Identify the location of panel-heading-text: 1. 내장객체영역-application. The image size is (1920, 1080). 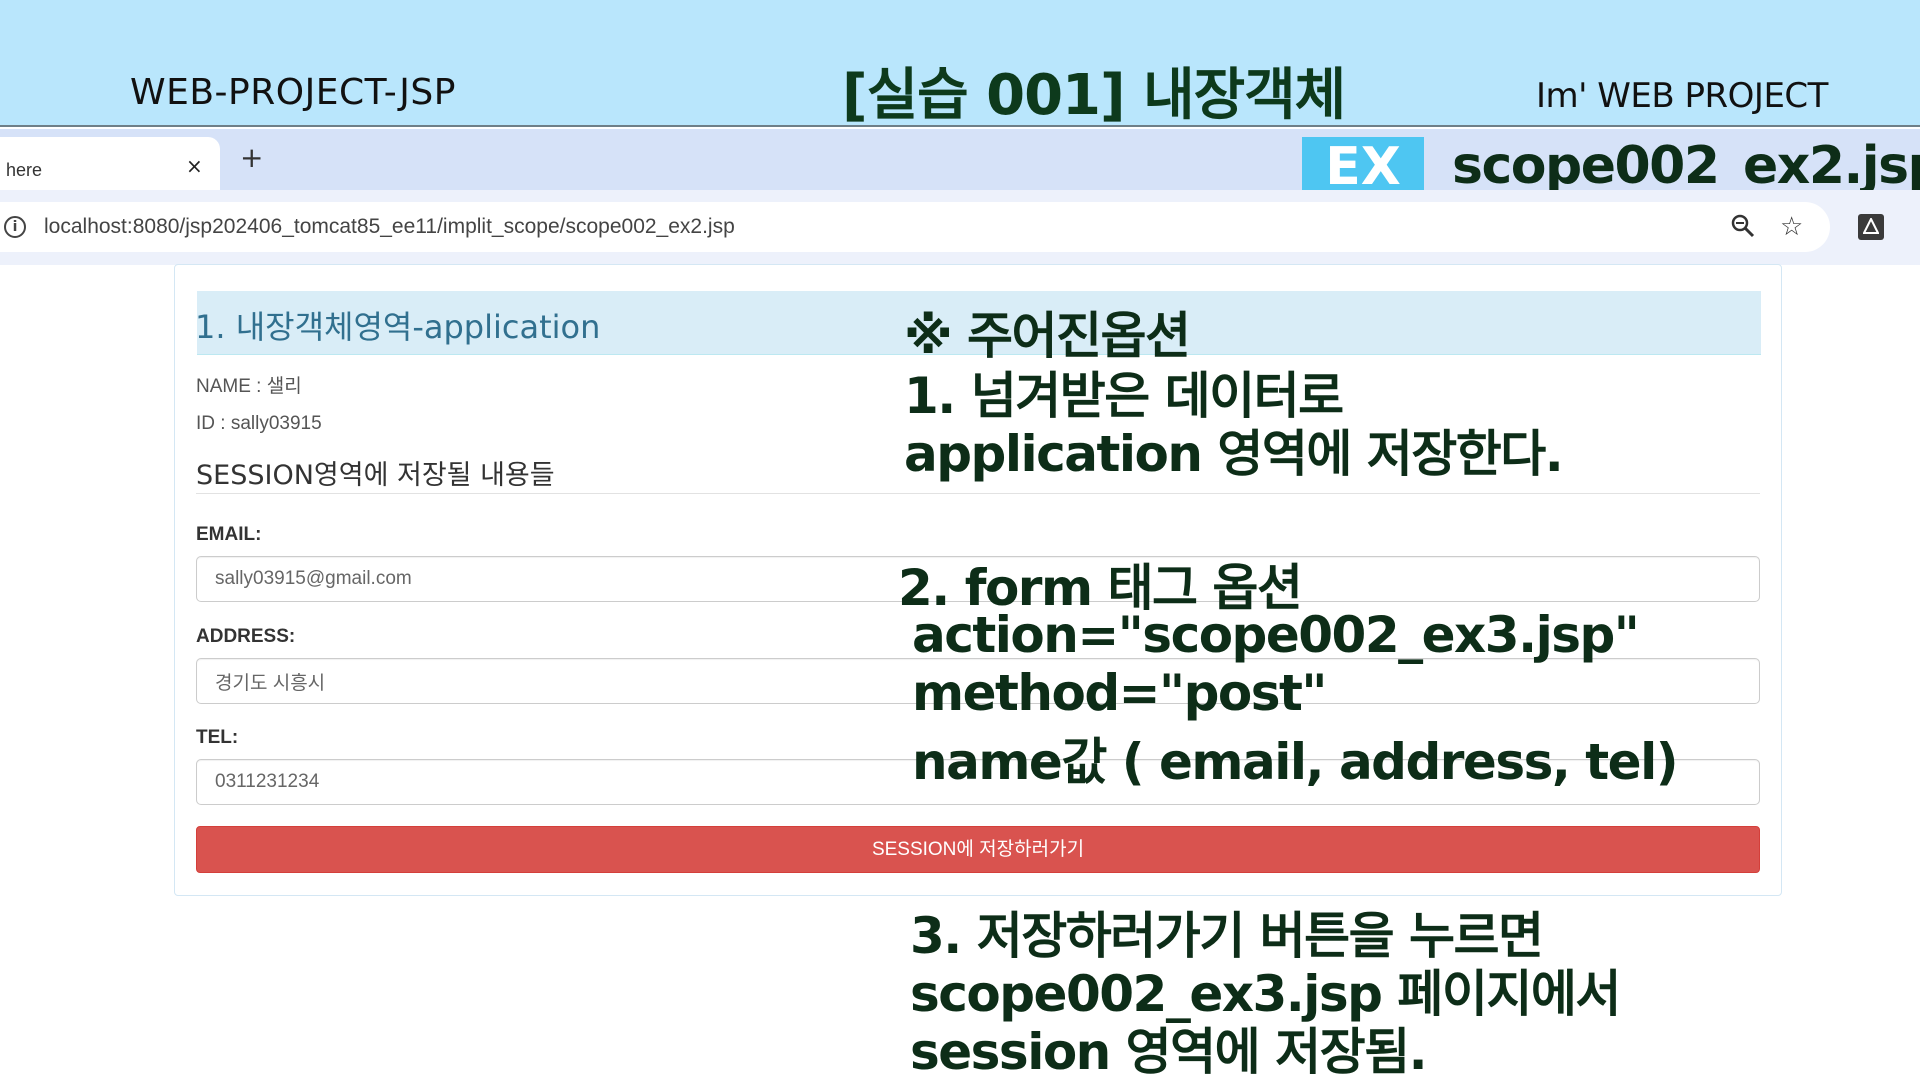
(398, 327).